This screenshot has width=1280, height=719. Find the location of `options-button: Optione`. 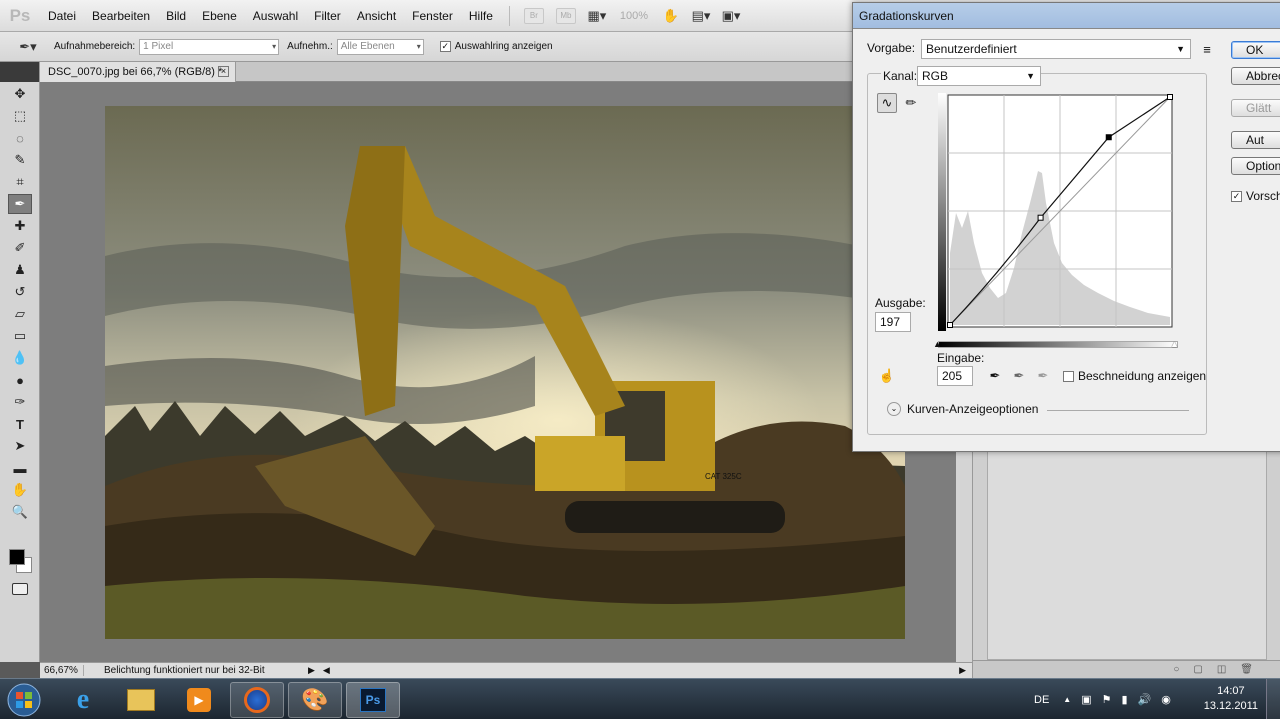

options-button: Optione is located at coordinates (1255, 166).